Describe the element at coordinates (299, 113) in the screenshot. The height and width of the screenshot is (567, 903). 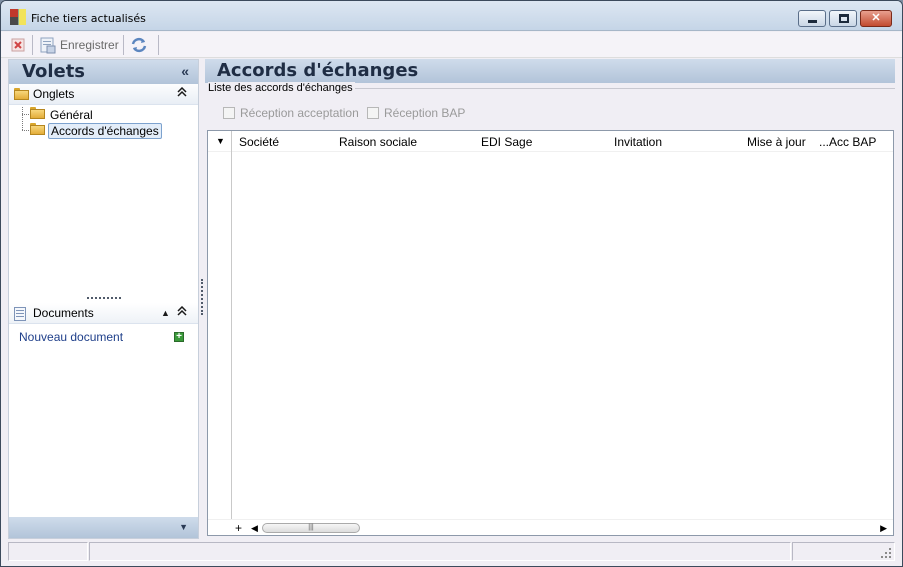
I see `checkbox-label: Réception acceptation` at that location.